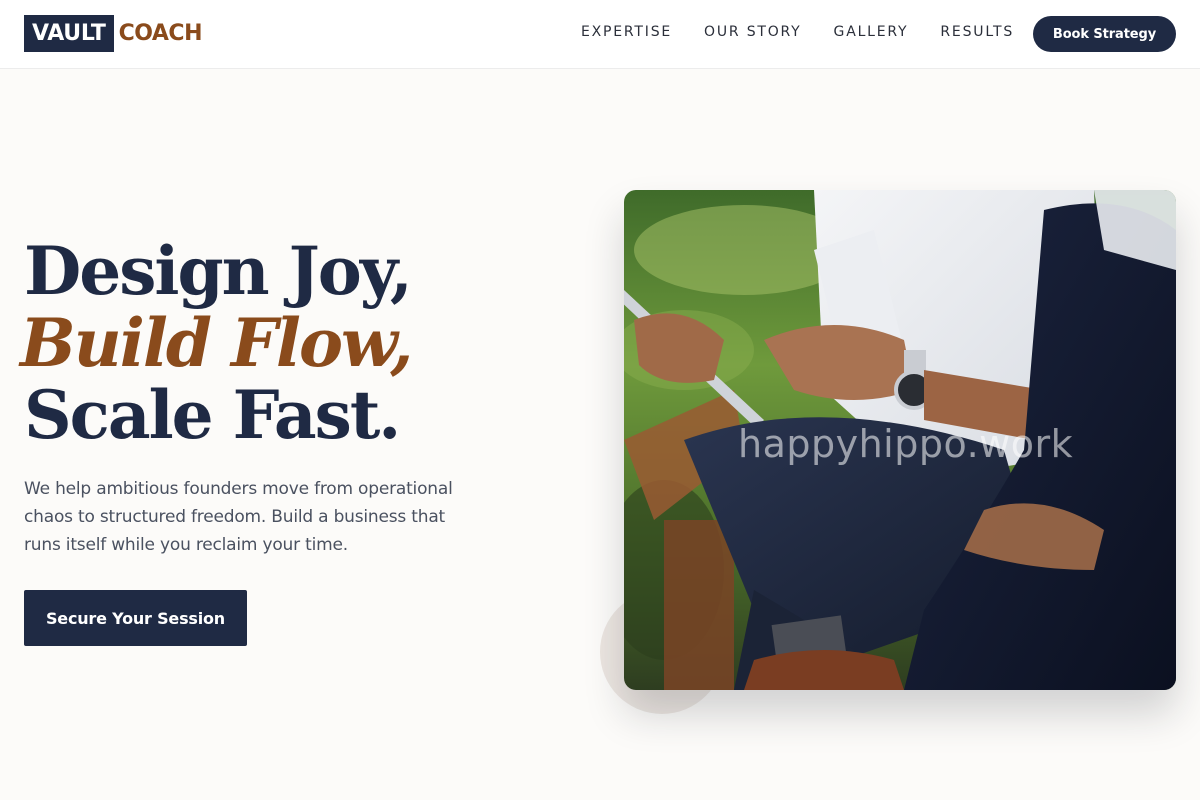  Describe the element at coordinates (1104, 34) in the screenshot. I see `book-strategy-button: Book Strategy` at that location.